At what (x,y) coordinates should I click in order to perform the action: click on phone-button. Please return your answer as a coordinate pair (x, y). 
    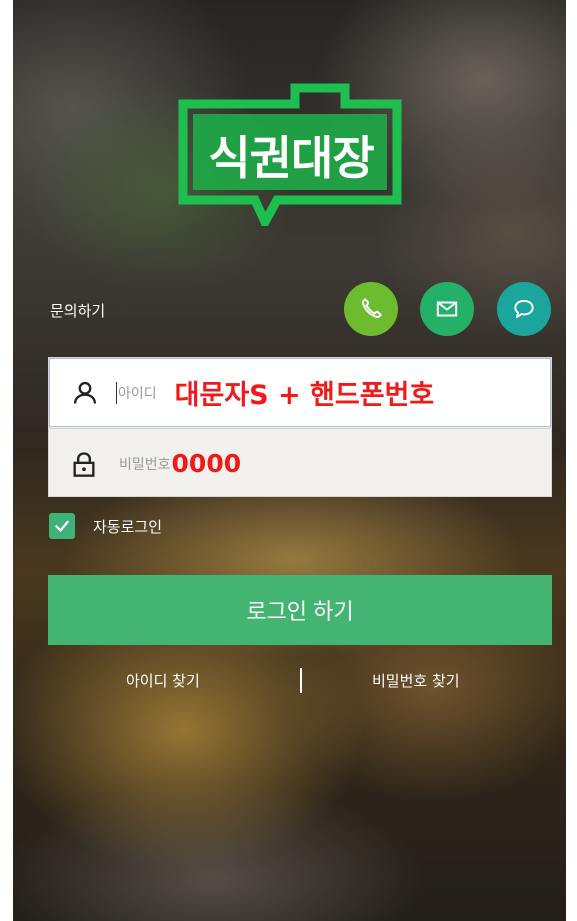
    Looking at the image, I should click on (371, 309).